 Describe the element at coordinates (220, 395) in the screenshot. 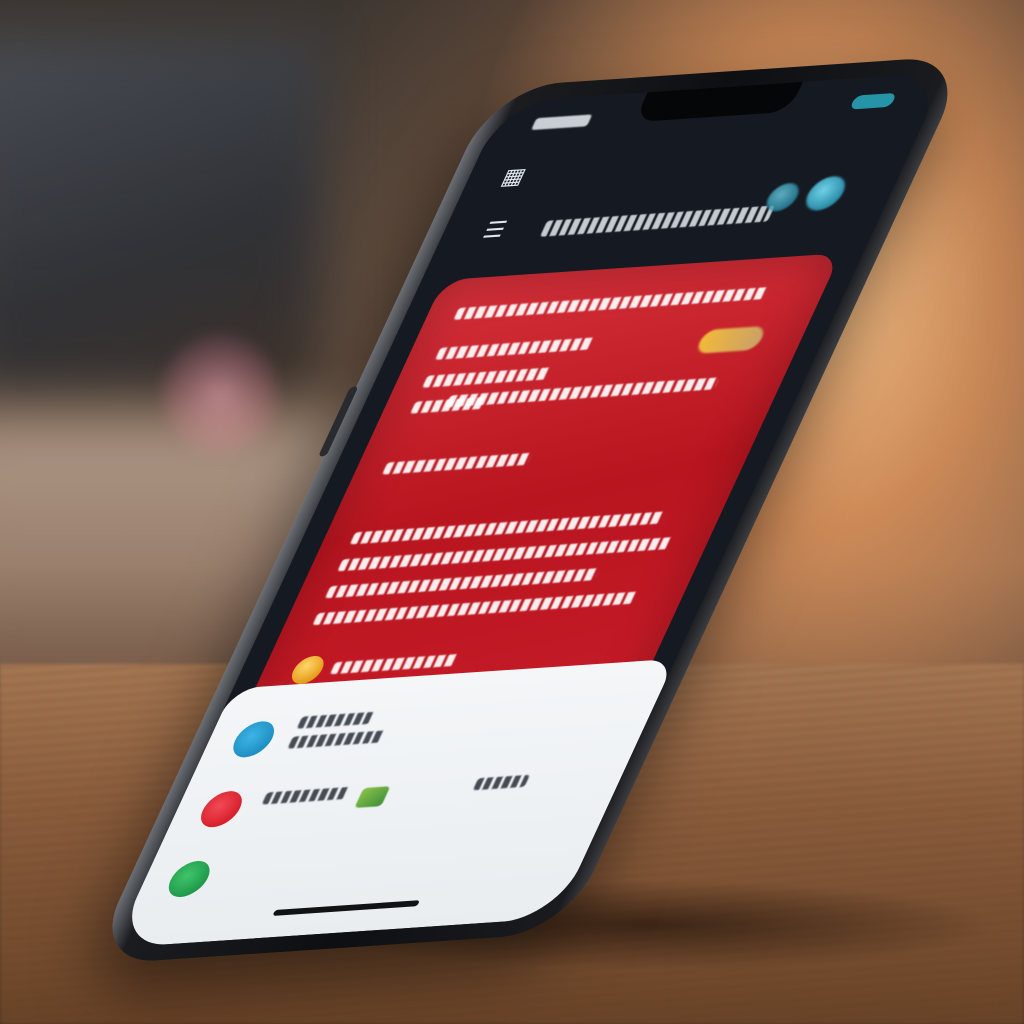

I see `bokeh-light` at that location.